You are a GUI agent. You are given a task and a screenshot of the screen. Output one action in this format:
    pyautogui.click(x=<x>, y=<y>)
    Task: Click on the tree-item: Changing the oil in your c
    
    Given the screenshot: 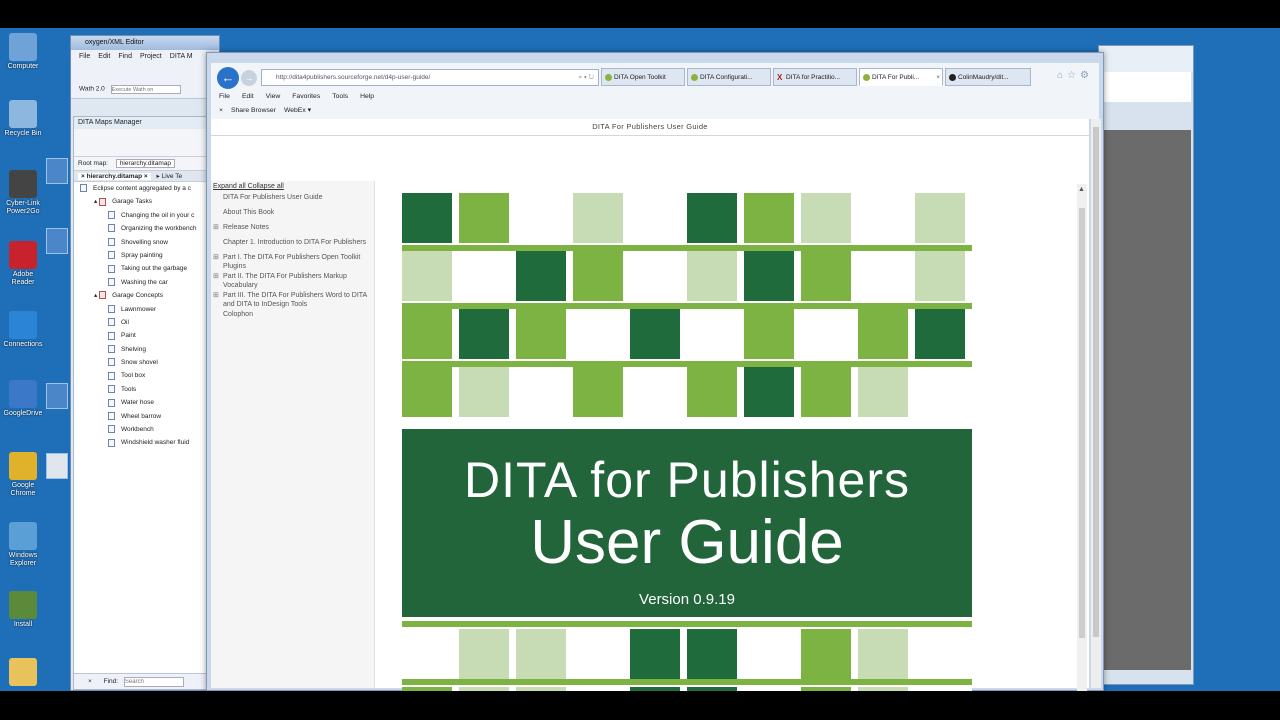 What is the action you would take?
    pyautogui.click(x=145, y=215)
    